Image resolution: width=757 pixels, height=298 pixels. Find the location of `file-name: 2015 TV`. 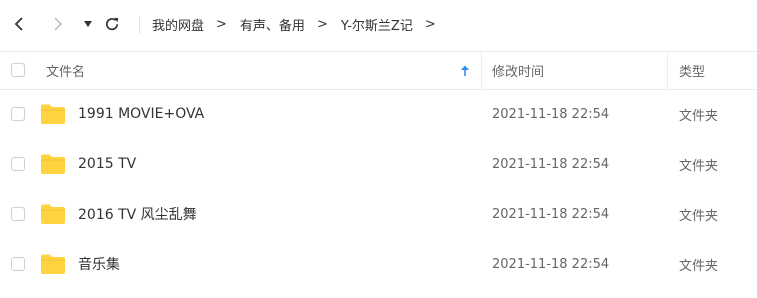

file-name: 2015 TV is located at coordinates (107, 164).